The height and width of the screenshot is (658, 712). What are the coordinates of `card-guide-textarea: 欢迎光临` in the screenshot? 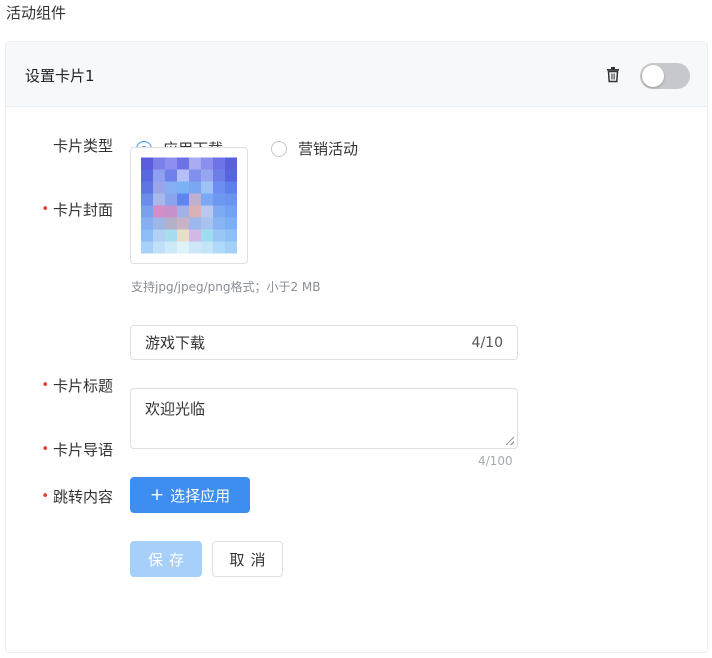 It's located at (324, 418).